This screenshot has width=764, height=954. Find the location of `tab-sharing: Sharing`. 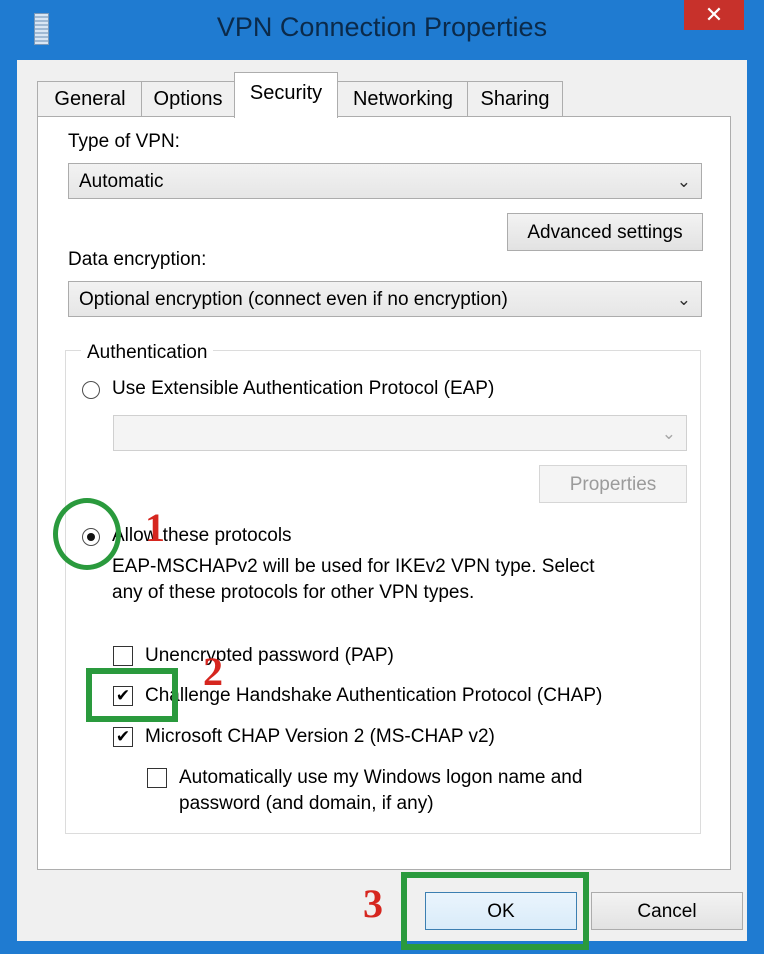

tab-sharing: Sharing is located at coordinates (515, 98).